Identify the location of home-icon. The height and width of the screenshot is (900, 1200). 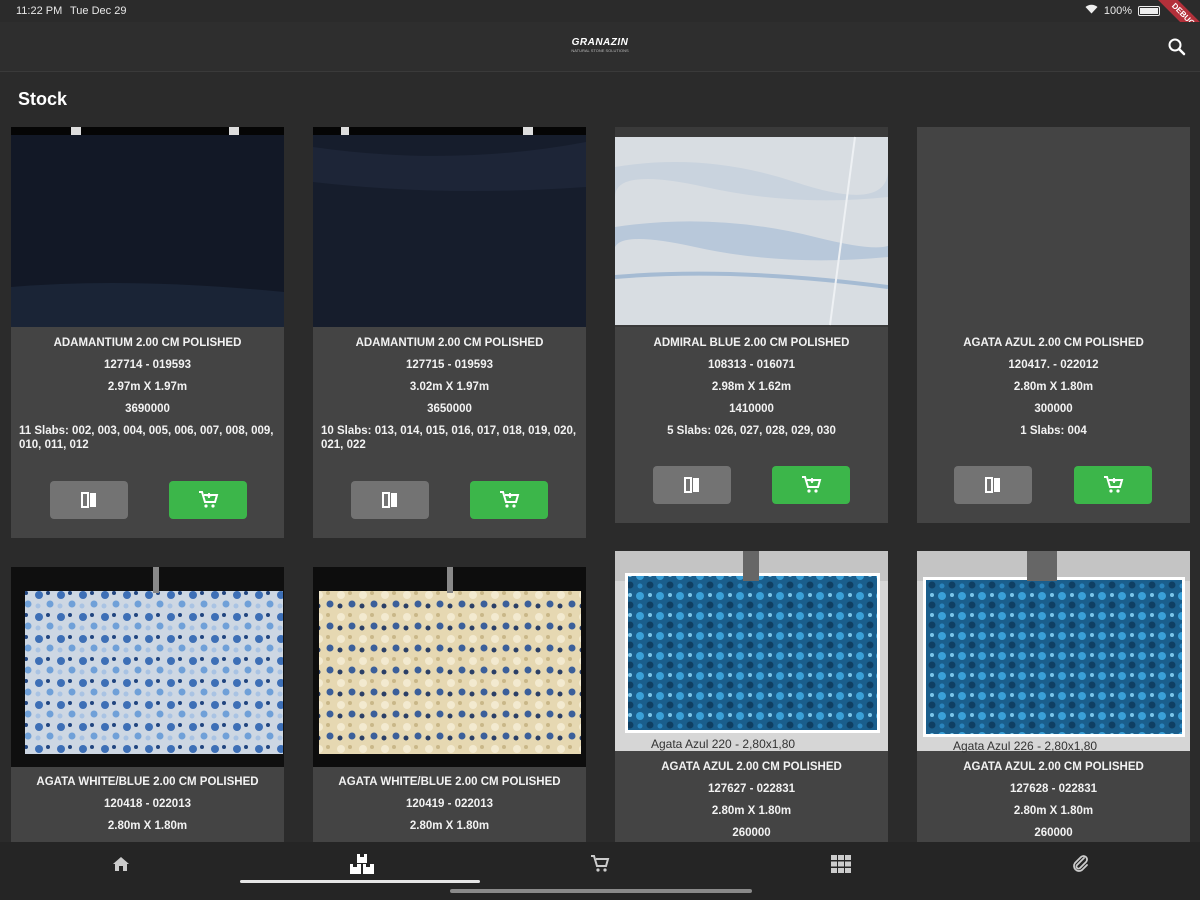
(121, 864).